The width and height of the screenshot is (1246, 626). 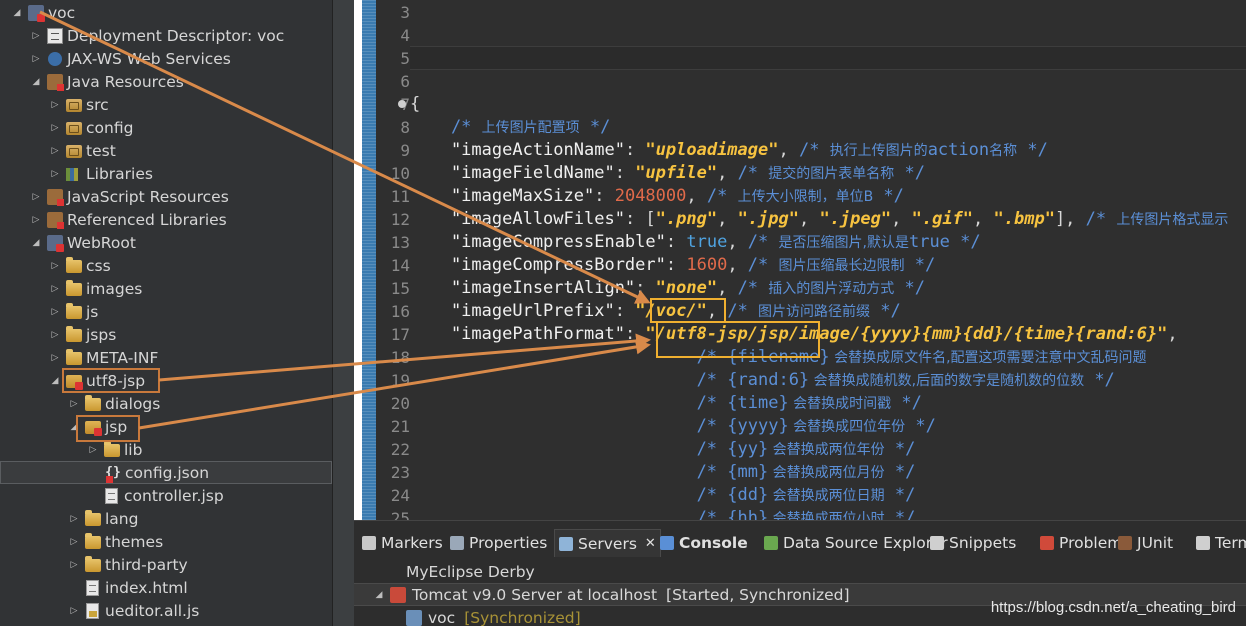 What do you see at coordinates (673, 426) in the screenshot?
I see `code-line: /* {yyyy} 会替换成四位年份 */` at bounding box center [673, 426].